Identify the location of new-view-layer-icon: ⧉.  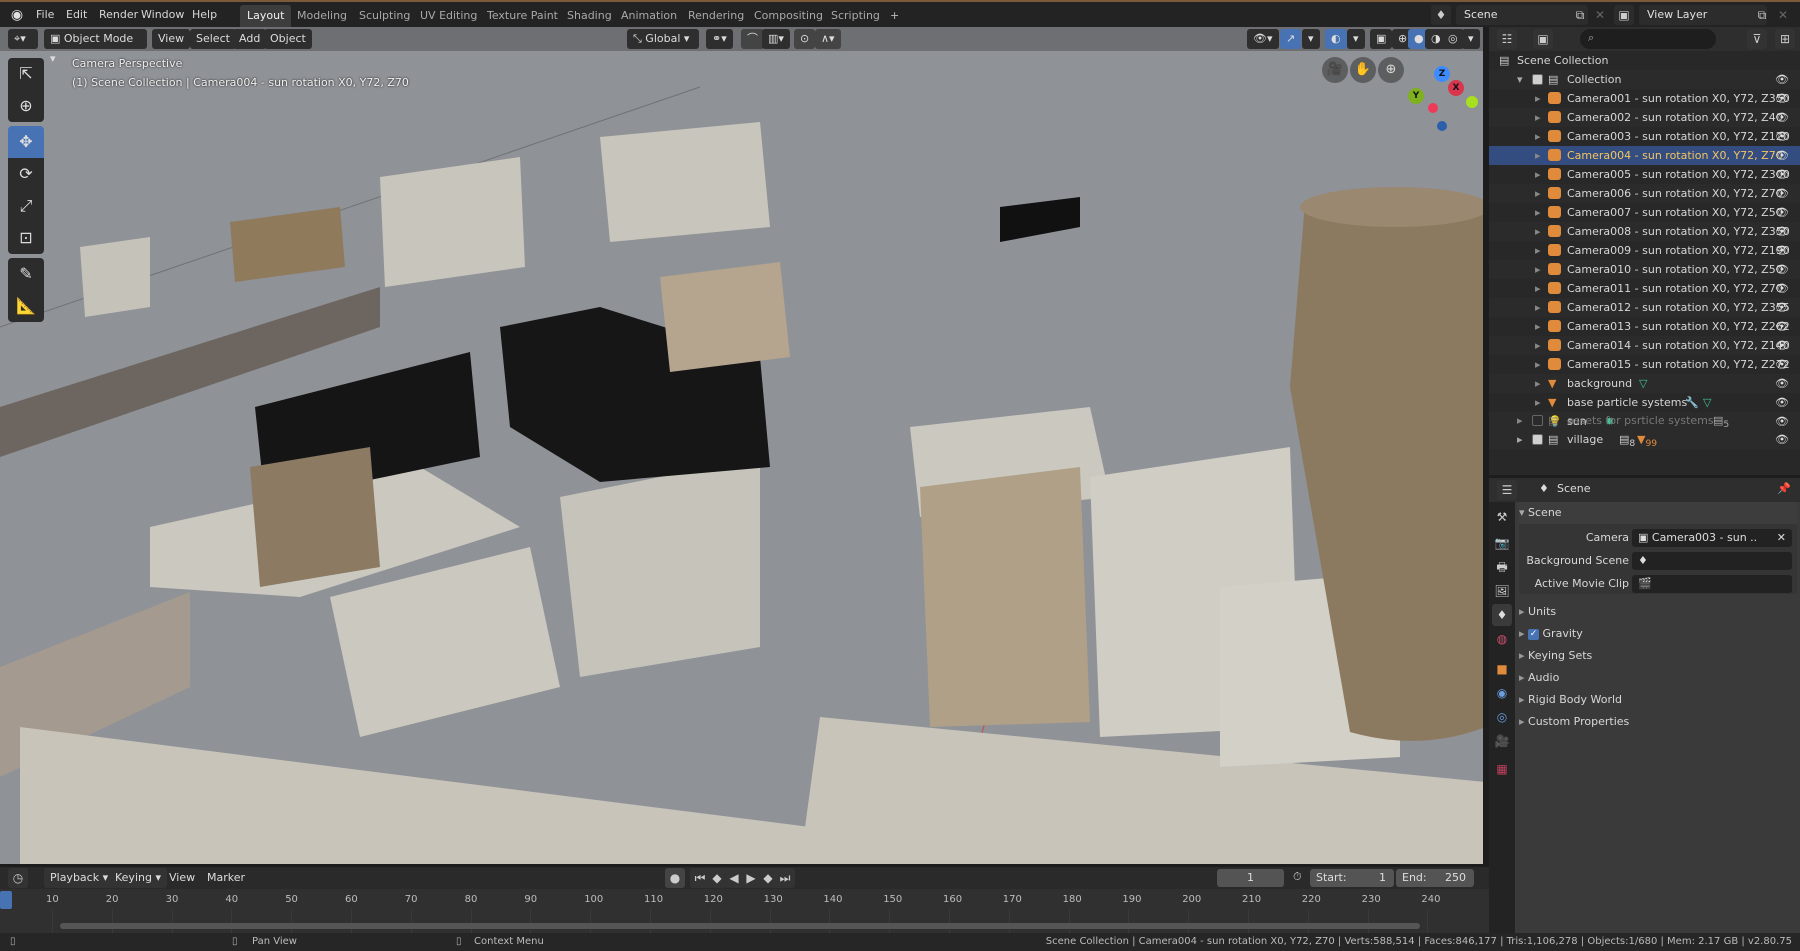
(1762, 15).